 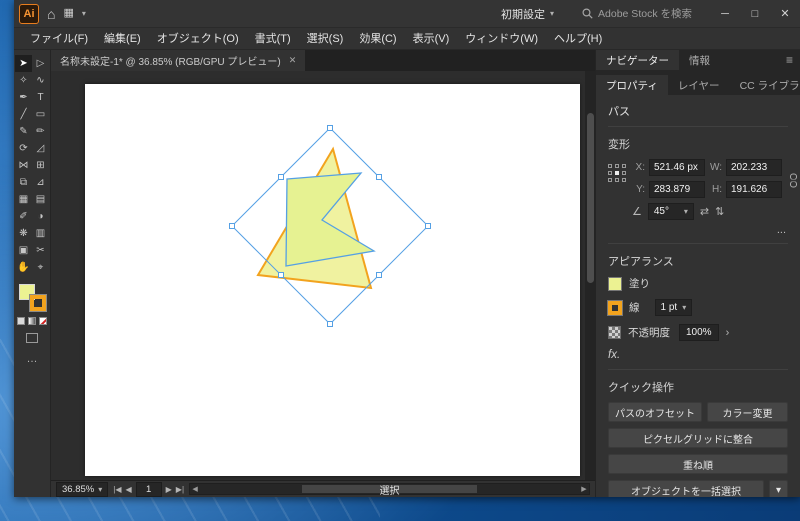 I want to click on menu-type: 書式(T), so click(x=273, y=39).